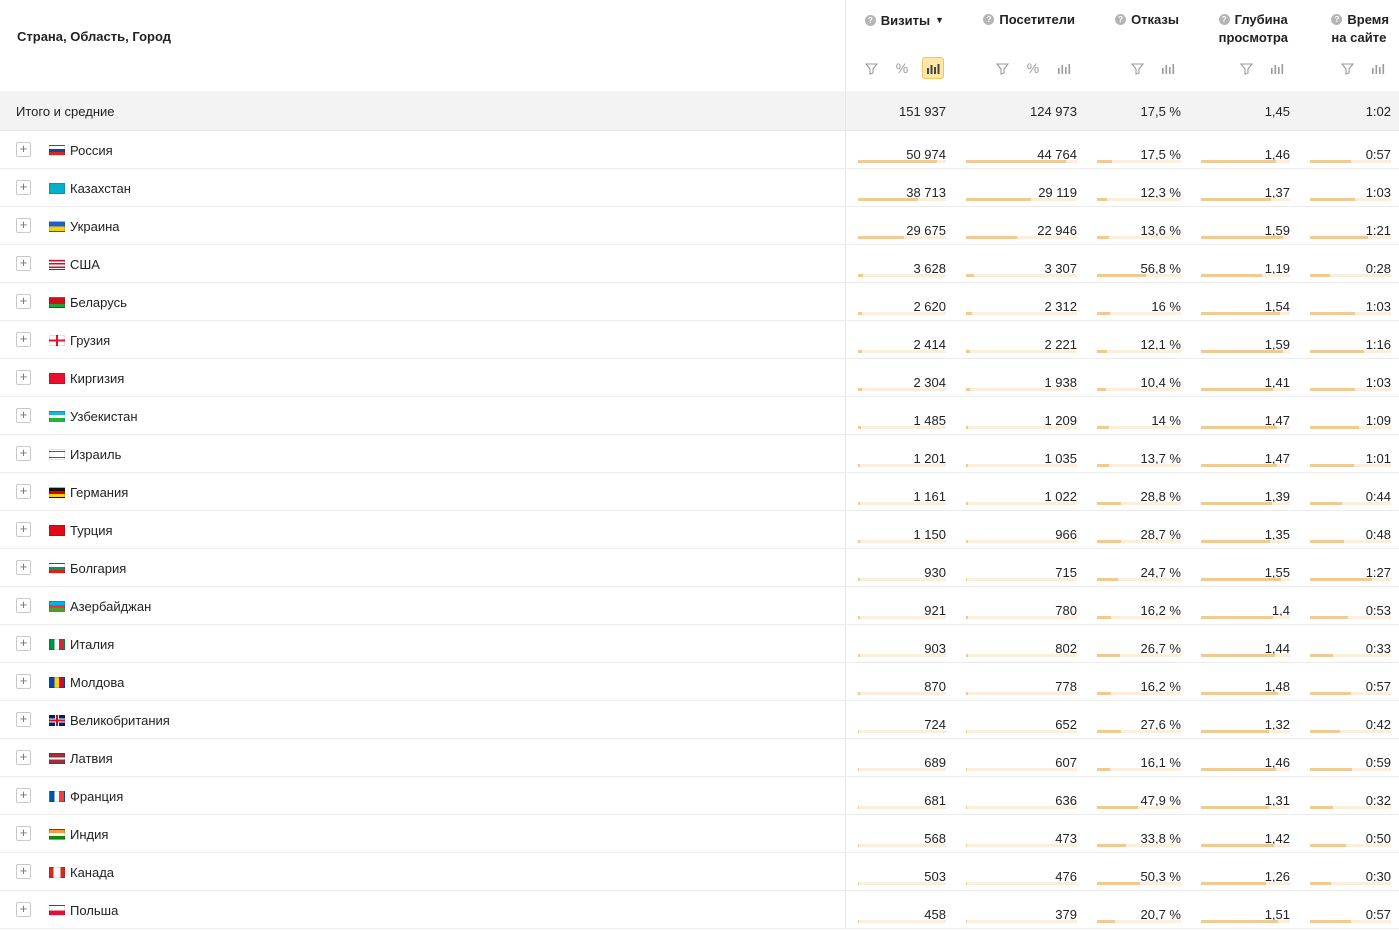  What do you see at coordinates (423, 757) in the screenshot?
I see `row-name-cell: + Латвия` at bounding box center [423, 757].